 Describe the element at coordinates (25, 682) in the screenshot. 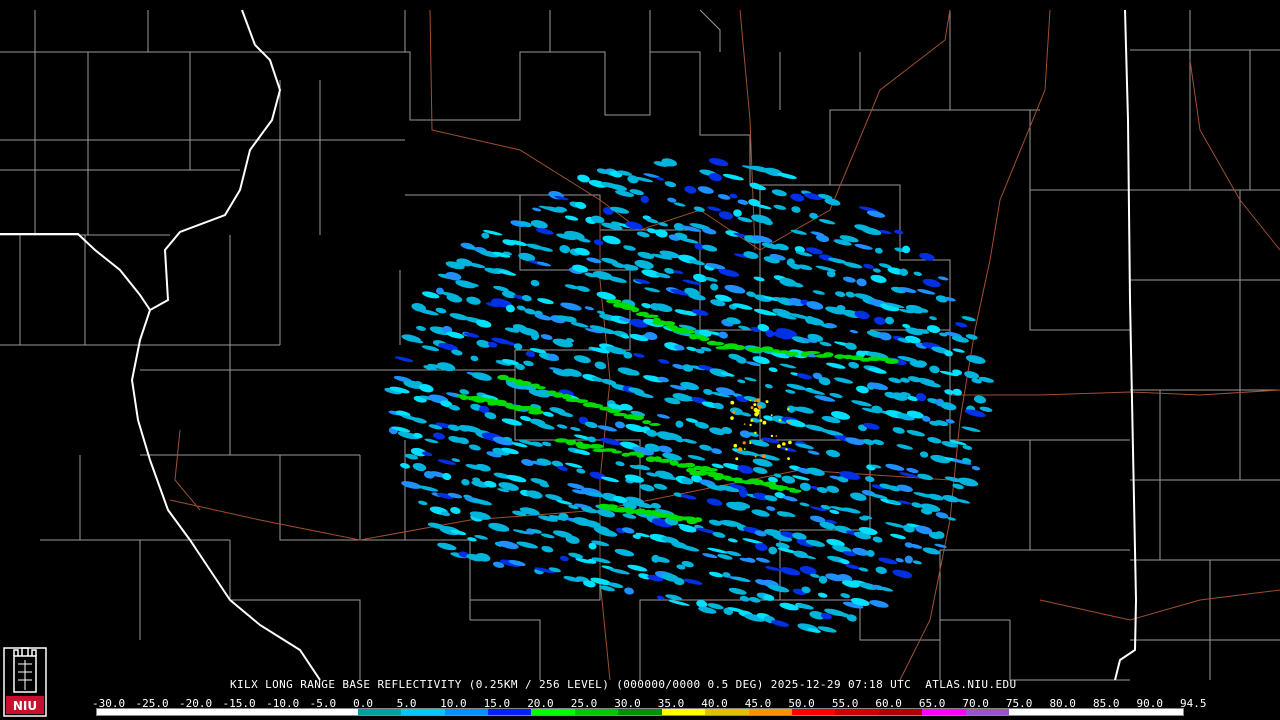

I see `niu-logo: NIU` at that location.